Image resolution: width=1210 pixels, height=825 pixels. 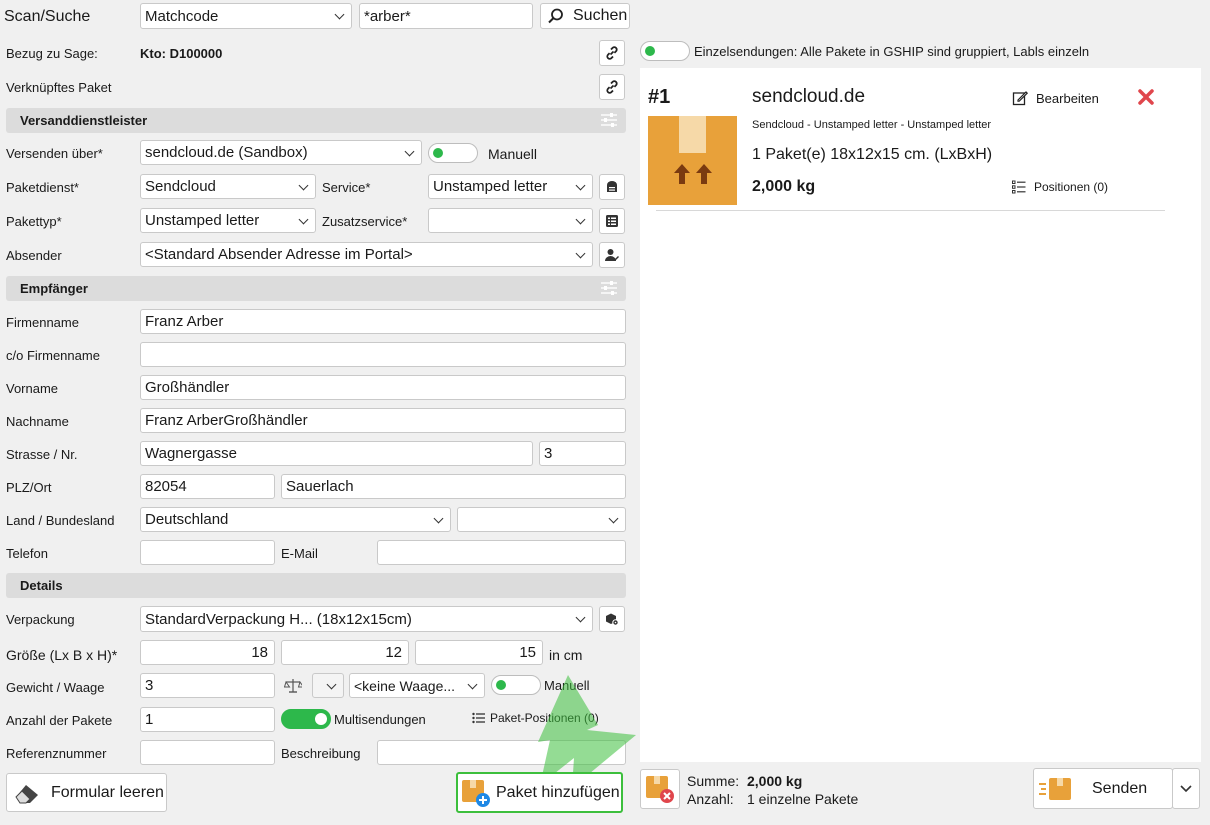 I want to click on zip-value: 82054, so click(x=166, y=486).